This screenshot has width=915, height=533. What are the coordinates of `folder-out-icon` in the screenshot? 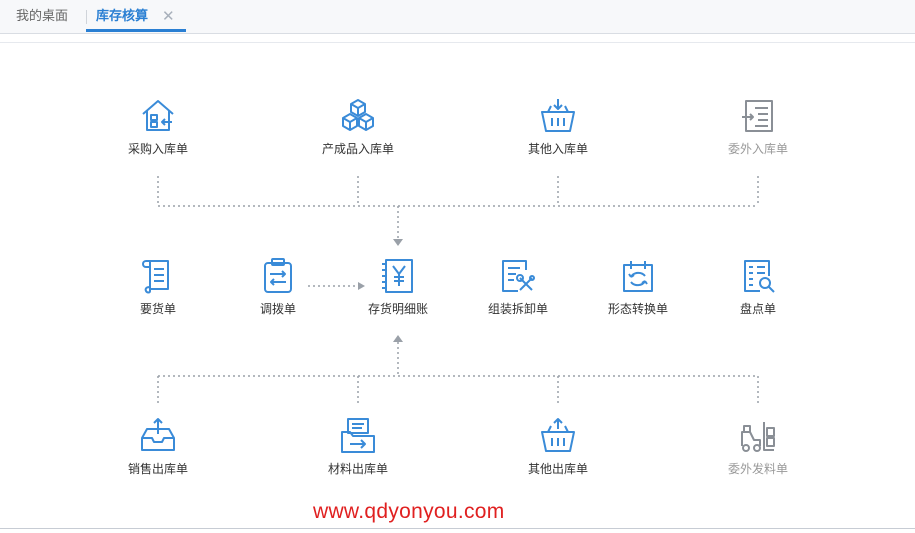 It's located at (358, 435).